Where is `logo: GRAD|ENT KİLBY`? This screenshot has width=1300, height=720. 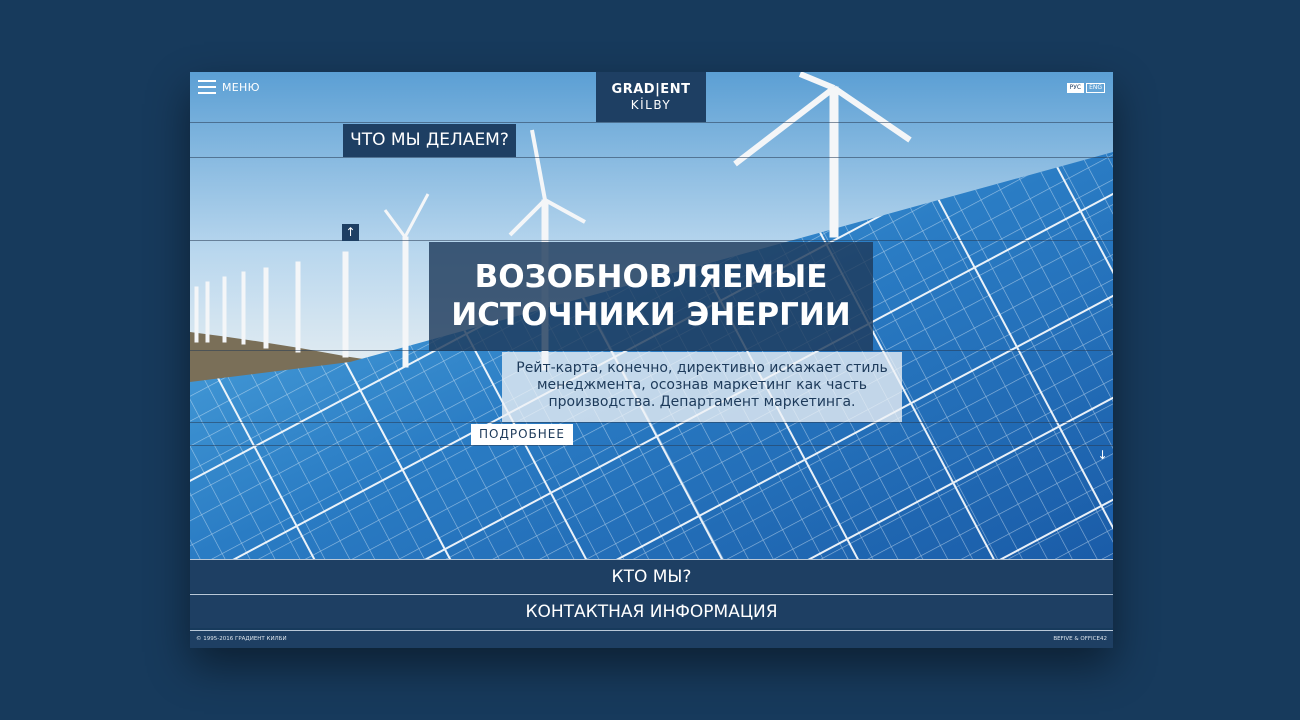
logo: GRAD|ENT KİLBY is located at coordinates (651, 97).